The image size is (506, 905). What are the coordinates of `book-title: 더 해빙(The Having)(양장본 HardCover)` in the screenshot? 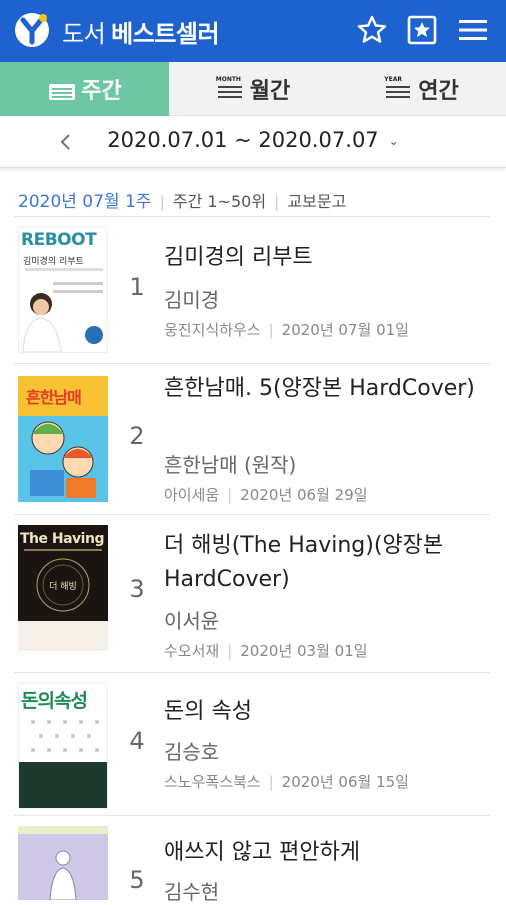 It's located at (329, 563).